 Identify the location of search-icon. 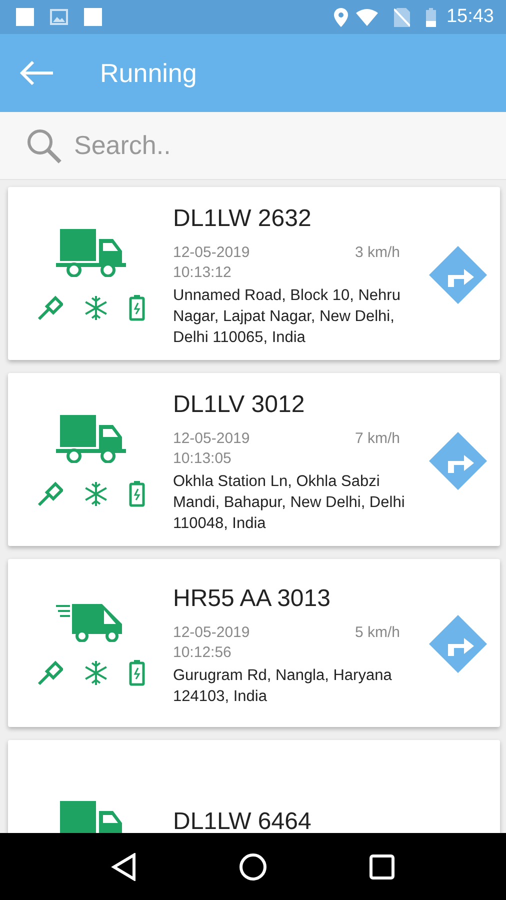
(44, 146).